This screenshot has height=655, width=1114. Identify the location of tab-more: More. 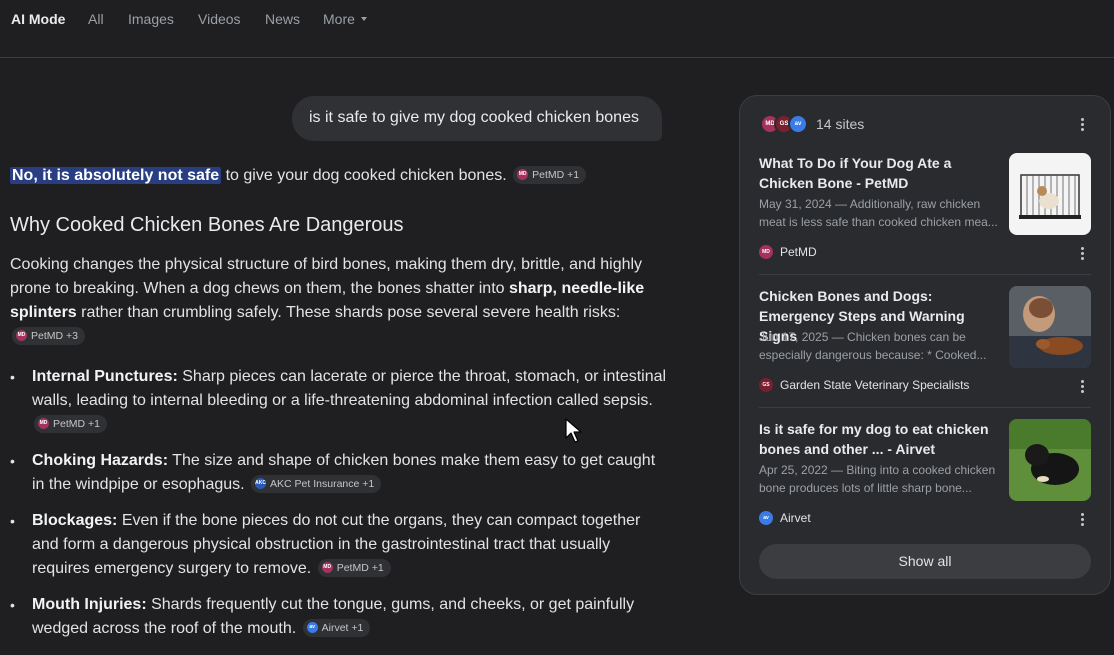
(345, 19).